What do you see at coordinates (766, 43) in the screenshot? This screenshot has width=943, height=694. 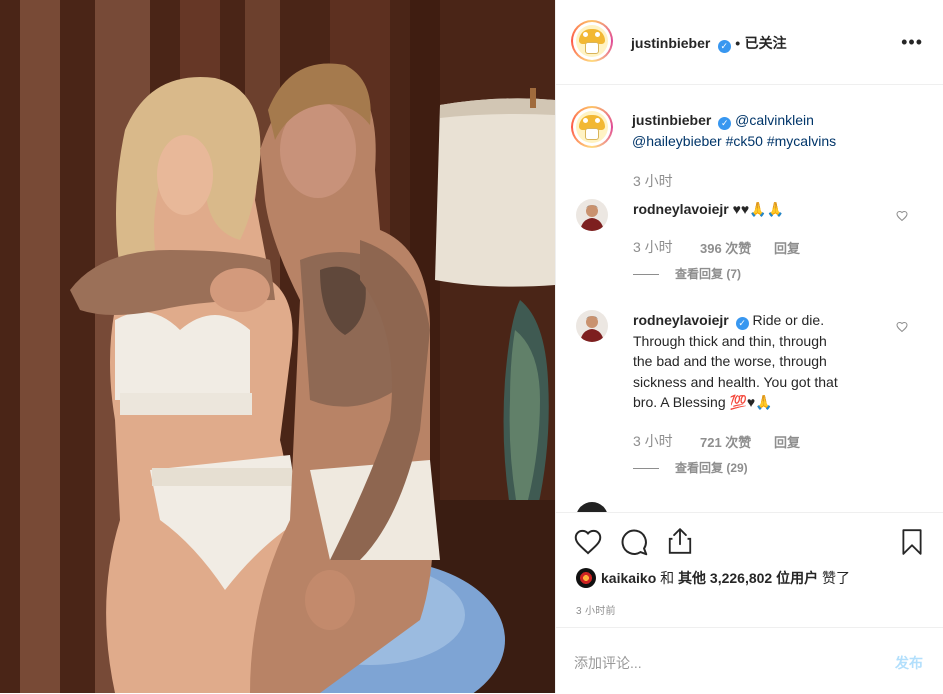 I see `follow-status-button: 已关注` at bounding box center [766, 43].